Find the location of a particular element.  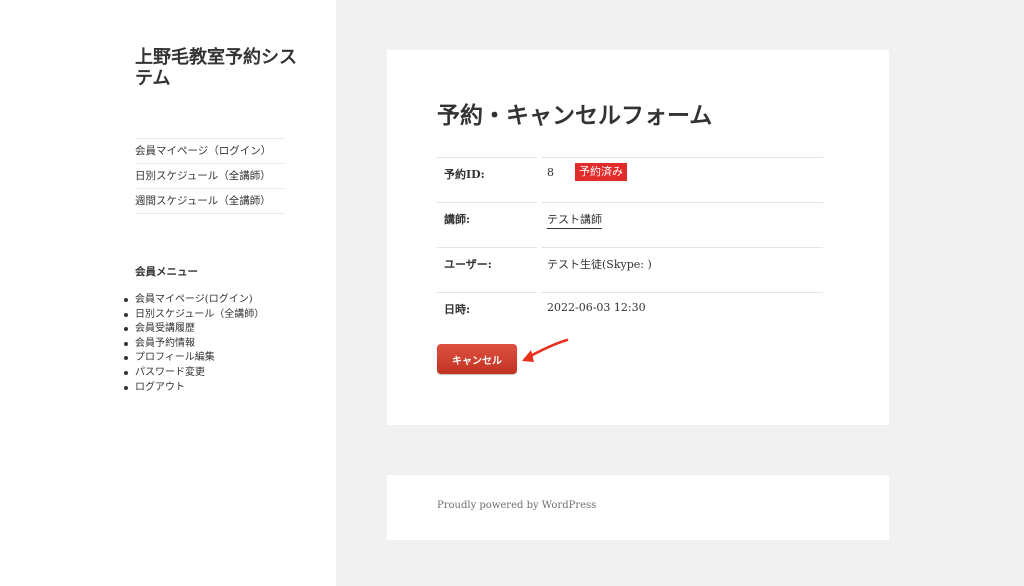

reservation-id-label: 予約ID: is located at coordinates (464, 174).